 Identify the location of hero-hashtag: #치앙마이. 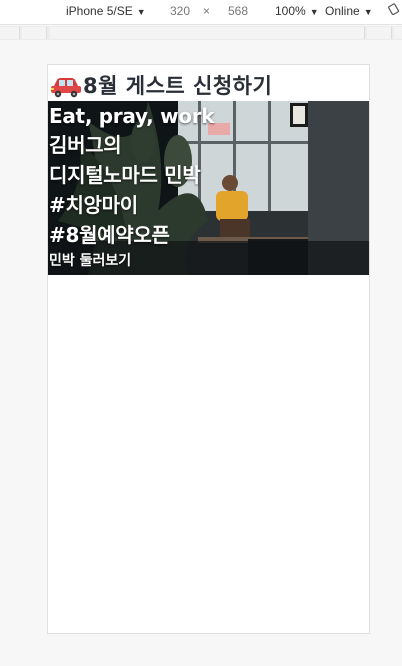
(93, 205).